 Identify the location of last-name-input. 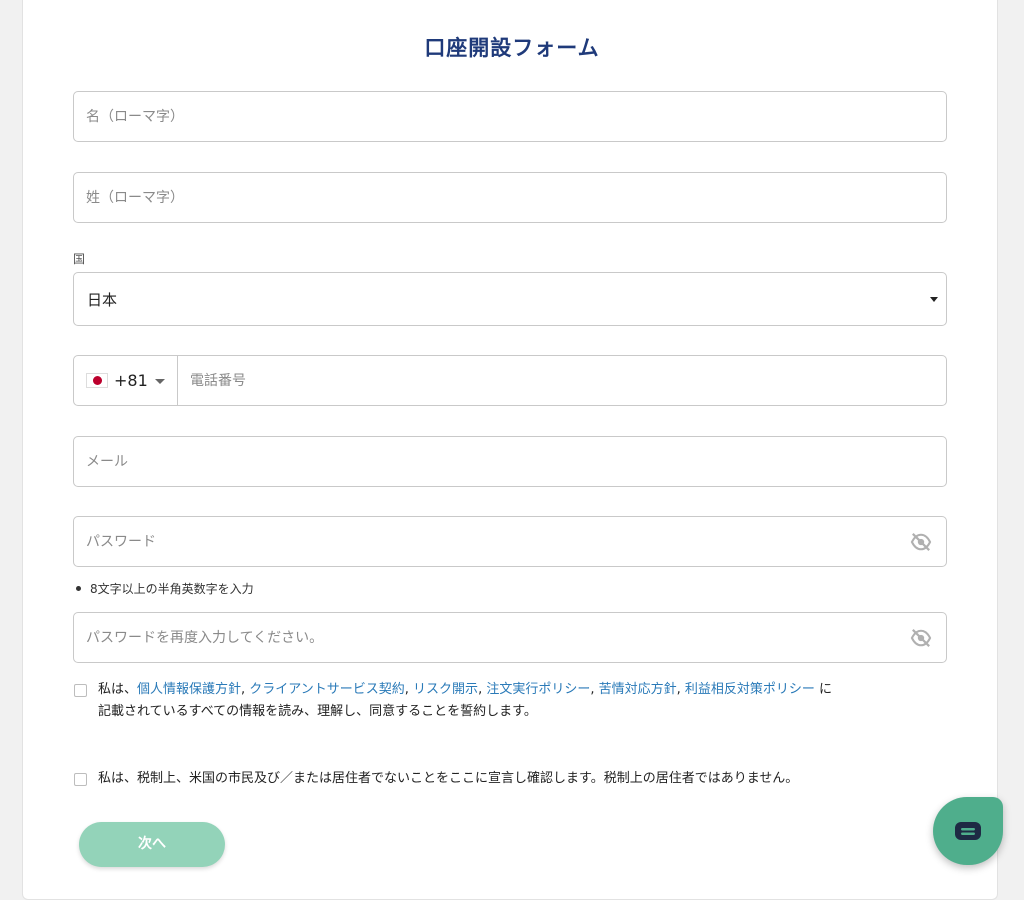
(510, 197).